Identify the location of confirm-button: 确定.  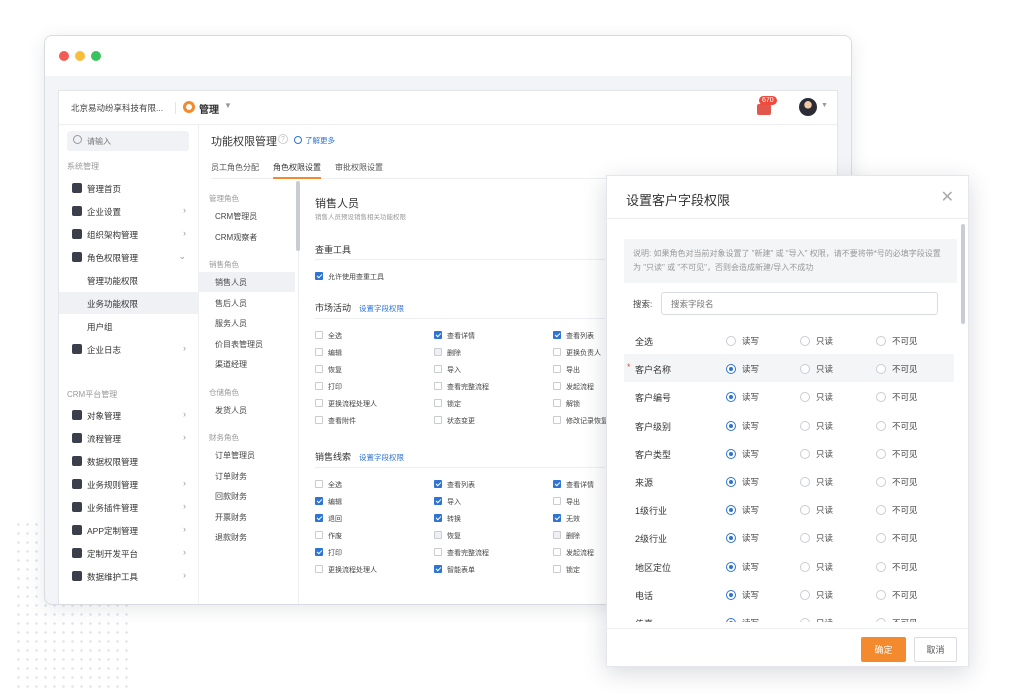
(883, 649).